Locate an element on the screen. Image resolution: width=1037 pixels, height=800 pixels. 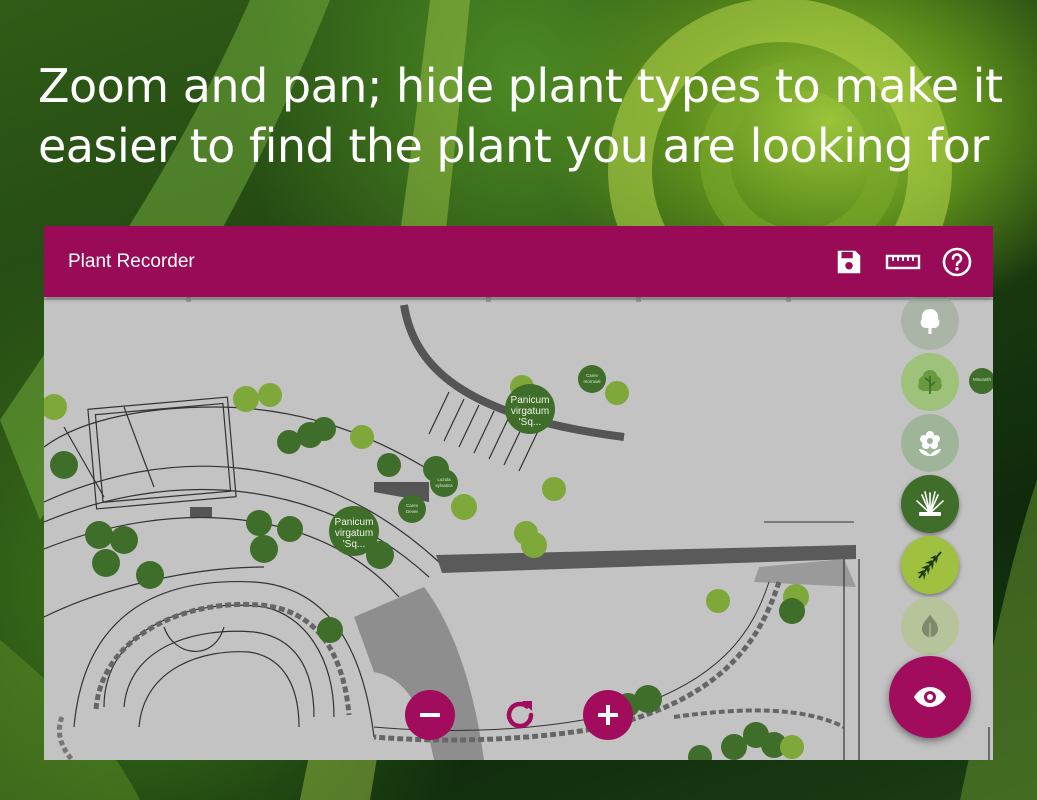
flower-icon is located at coordinates (930, 443).